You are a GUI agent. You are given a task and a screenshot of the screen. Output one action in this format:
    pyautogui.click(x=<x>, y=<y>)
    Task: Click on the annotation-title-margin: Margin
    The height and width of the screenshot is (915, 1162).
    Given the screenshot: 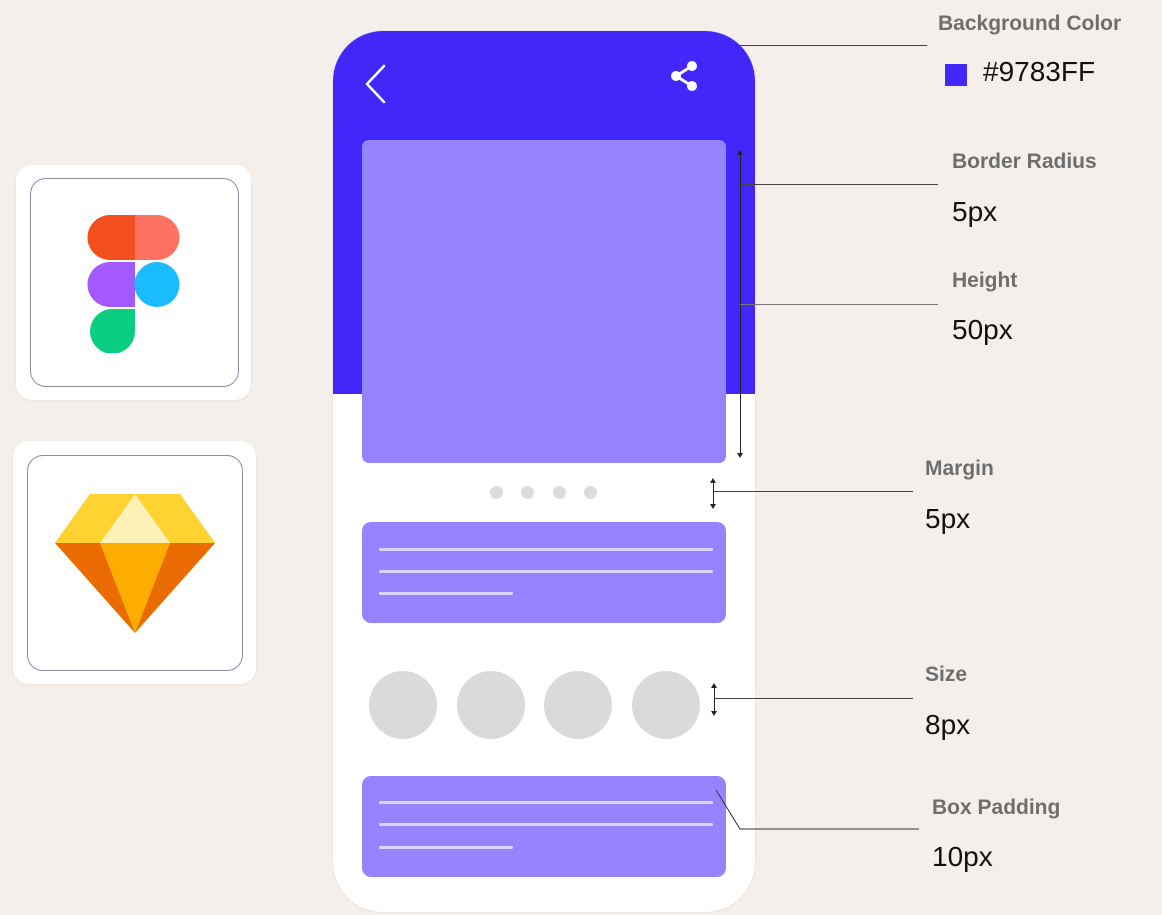 What is the action you would take?
    pyautogui.click(x=959, y=468)
    